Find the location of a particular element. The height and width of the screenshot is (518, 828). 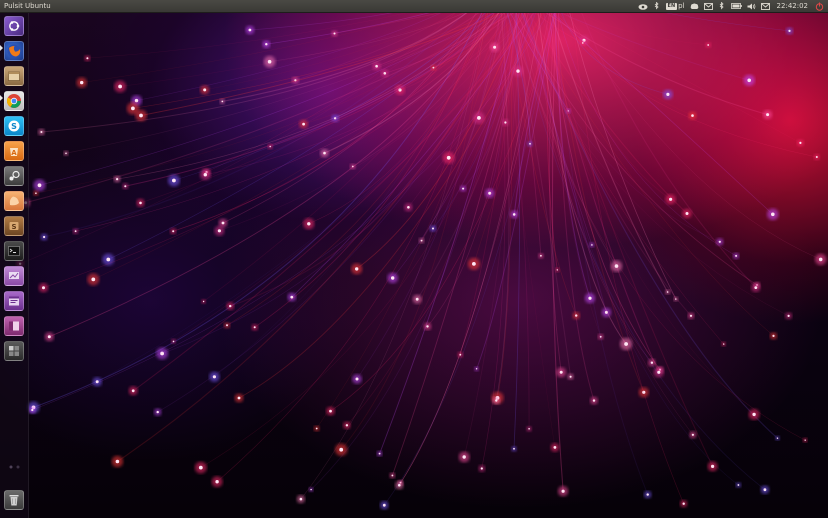

chrome-launcher is located at coordinates (14, 101).